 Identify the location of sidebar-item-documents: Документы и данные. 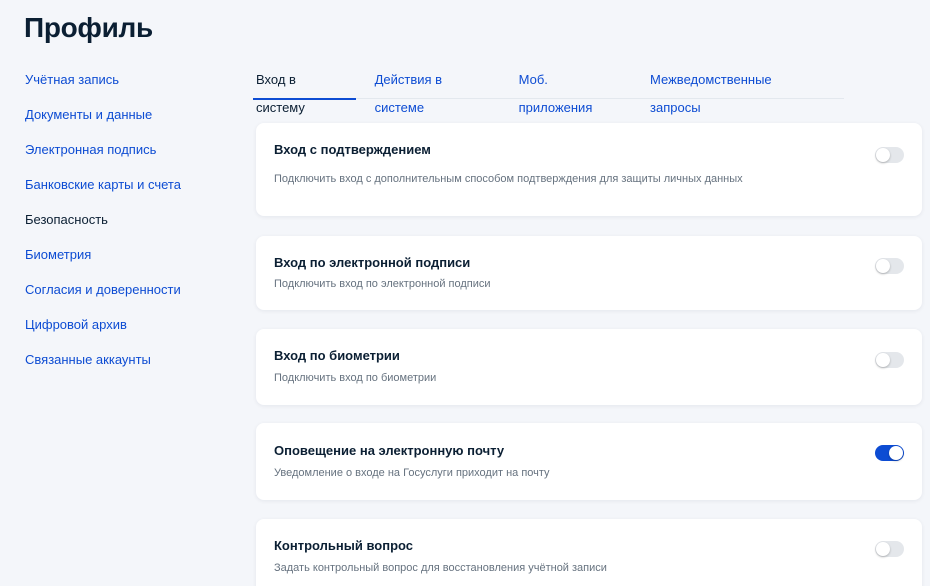
(130, 118).